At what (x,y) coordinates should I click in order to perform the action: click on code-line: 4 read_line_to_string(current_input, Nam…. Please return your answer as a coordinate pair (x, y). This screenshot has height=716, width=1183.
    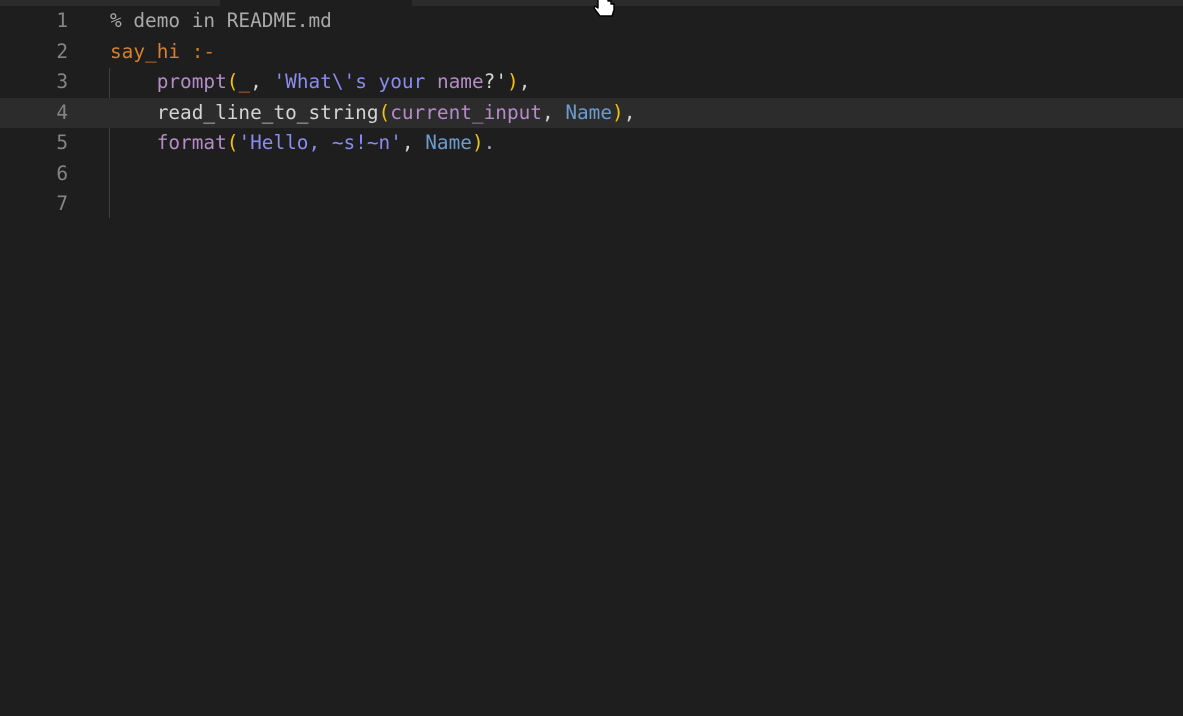
    Looking at the image, I should click on (591, 112).